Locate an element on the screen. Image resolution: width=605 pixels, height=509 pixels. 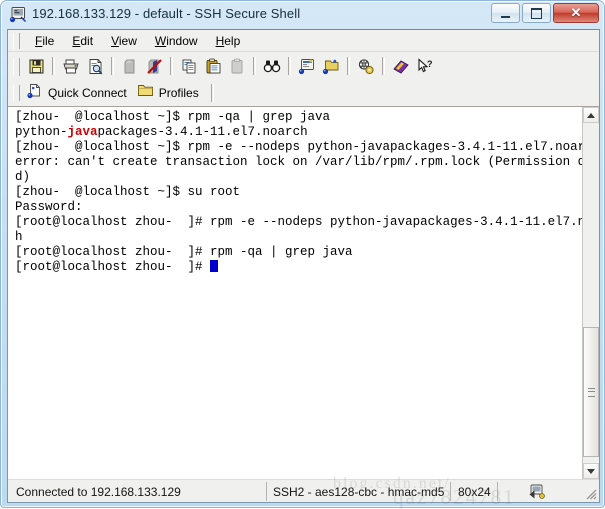
minimize-button is located at coordinates (505, 13).